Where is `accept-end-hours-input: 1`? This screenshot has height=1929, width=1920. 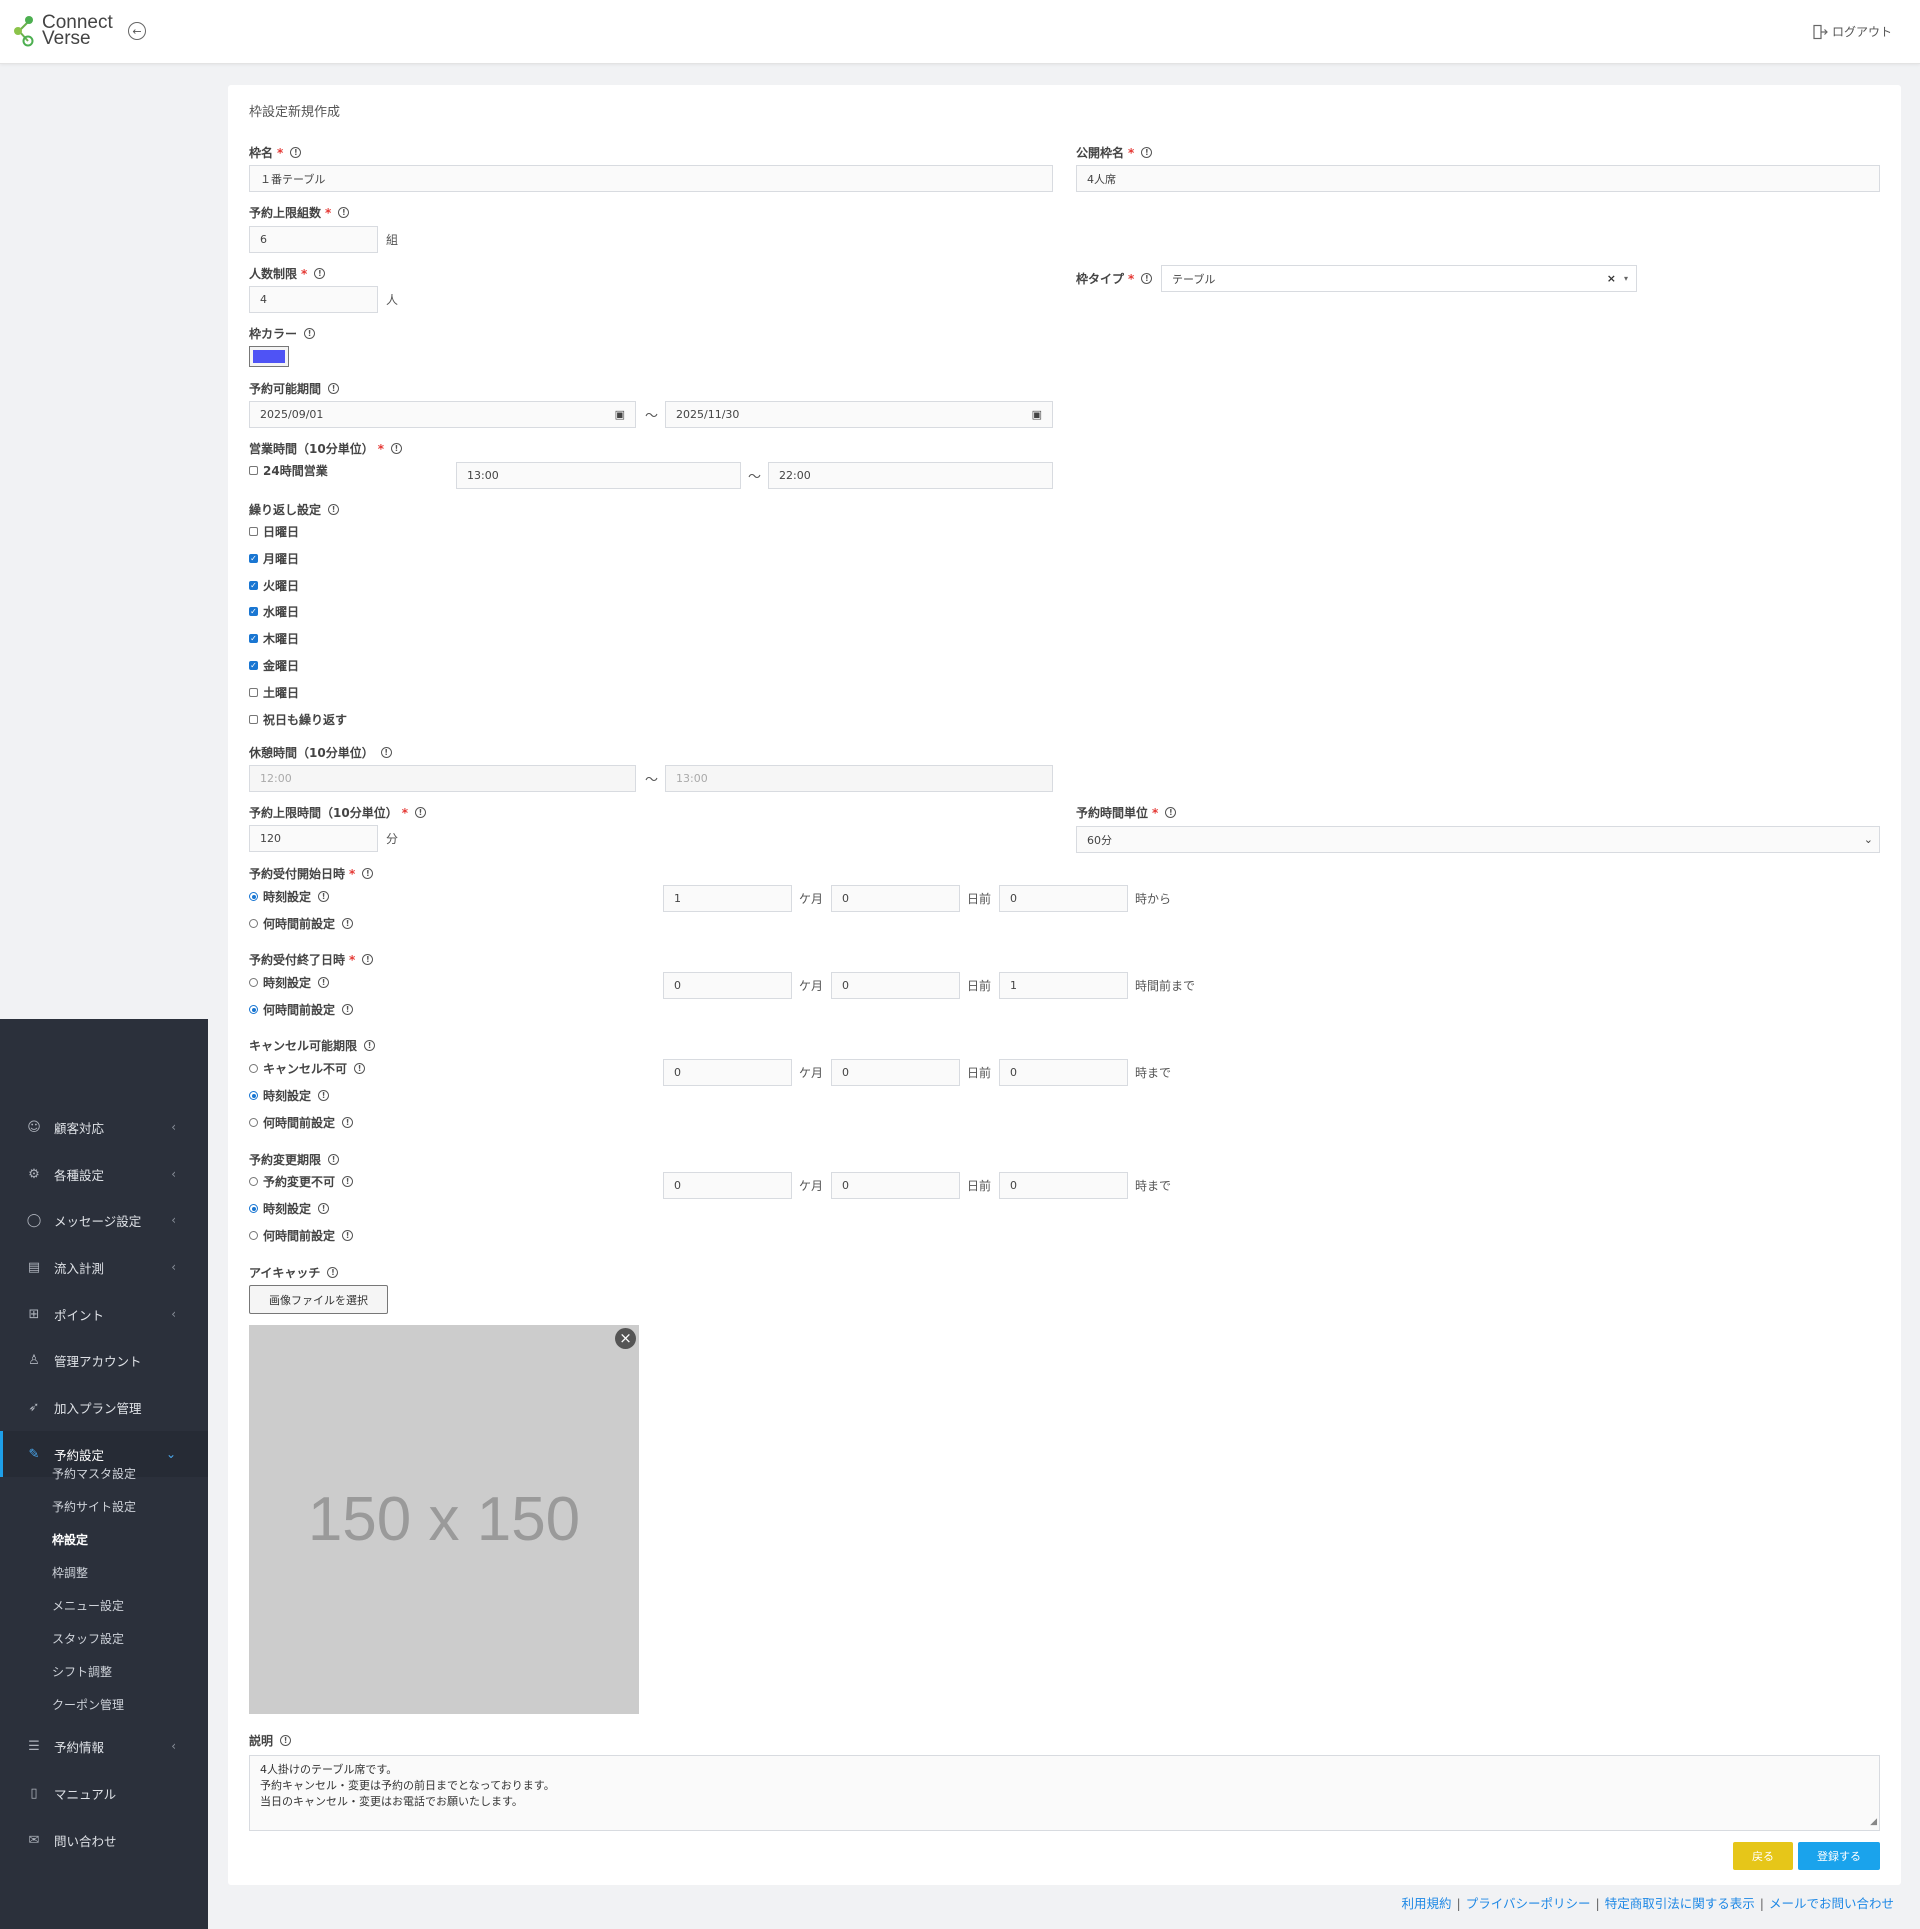
accept-end-hours-input: 1 is located at coordinates (1063, 985).